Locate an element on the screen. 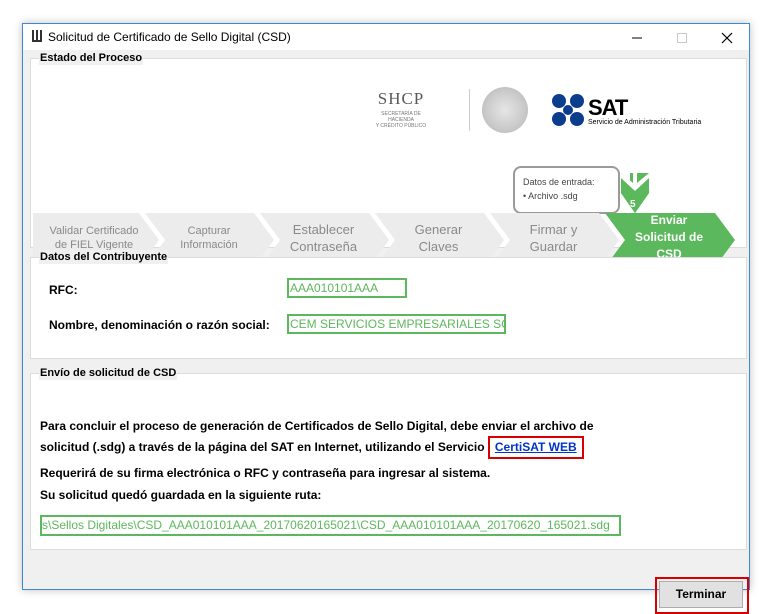 Image resolution: width=773 pixels, height=614 pixels. minimize-icon is located at coordinates (636, 38).